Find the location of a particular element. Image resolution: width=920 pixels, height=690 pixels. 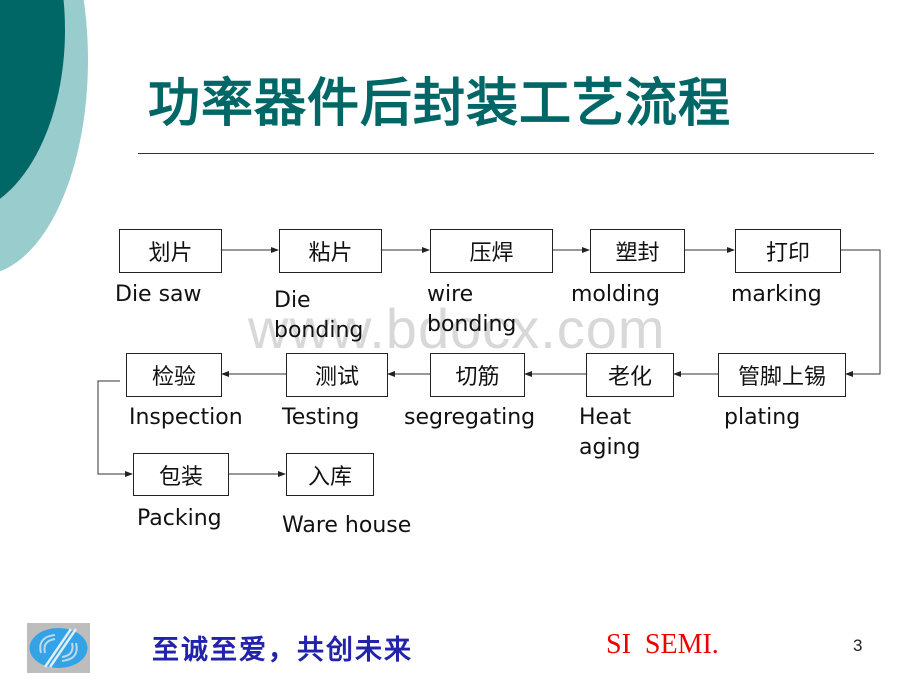

step-box-inspection: 检验 is located at coordinates (174, 375).